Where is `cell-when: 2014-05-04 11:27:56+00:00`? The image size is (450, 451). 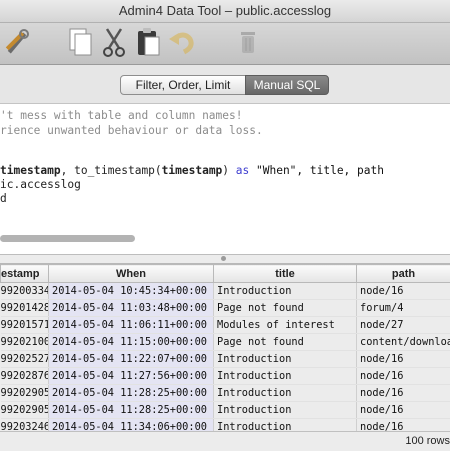 cell-when: 2014-05-04 11:27:56+00:00 is located at coordinates (131, 376).